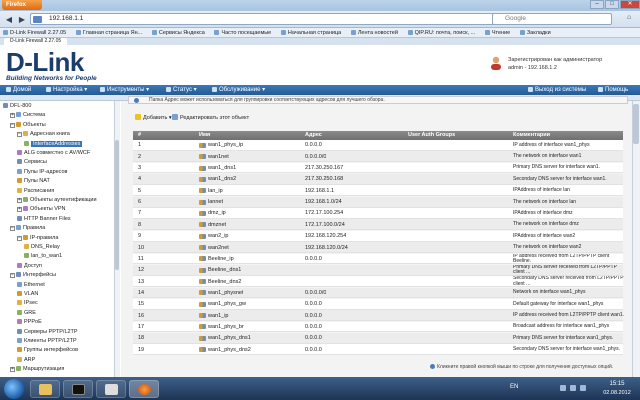 The image size is (640, 400). Describe the element at coordinates (43, 256) in the screenshot. I see `tree-item: lan_to_wan1` at that location.